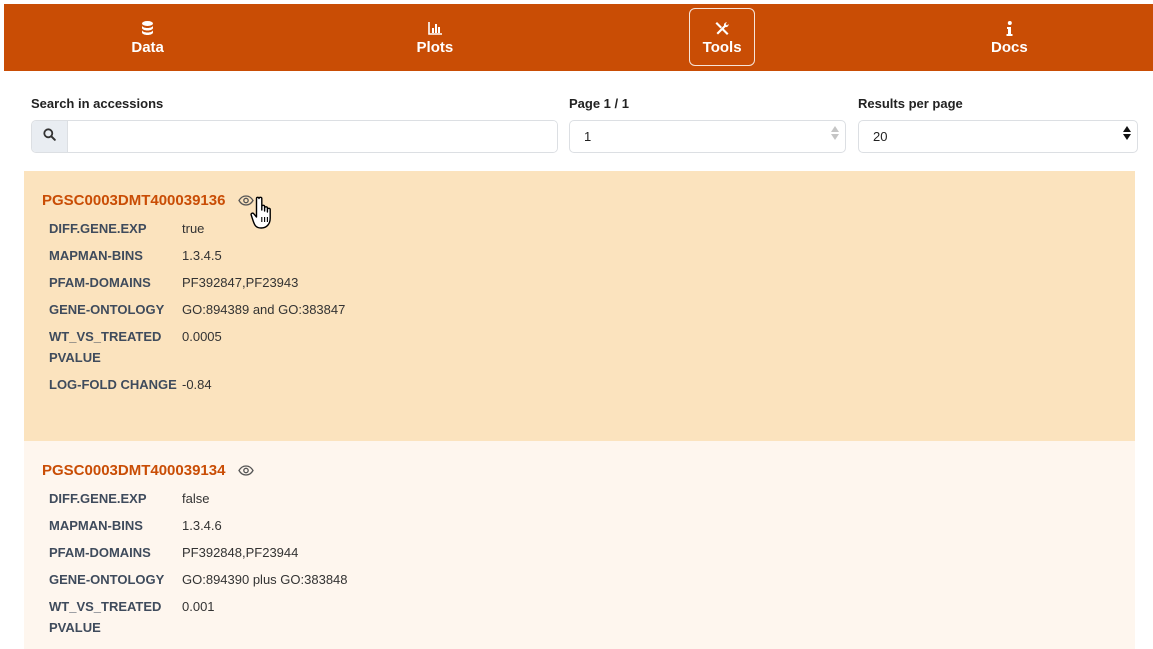 The height and width of the screenshot is (649, 1153). I want to click on field-value: false, so click(196, 498).